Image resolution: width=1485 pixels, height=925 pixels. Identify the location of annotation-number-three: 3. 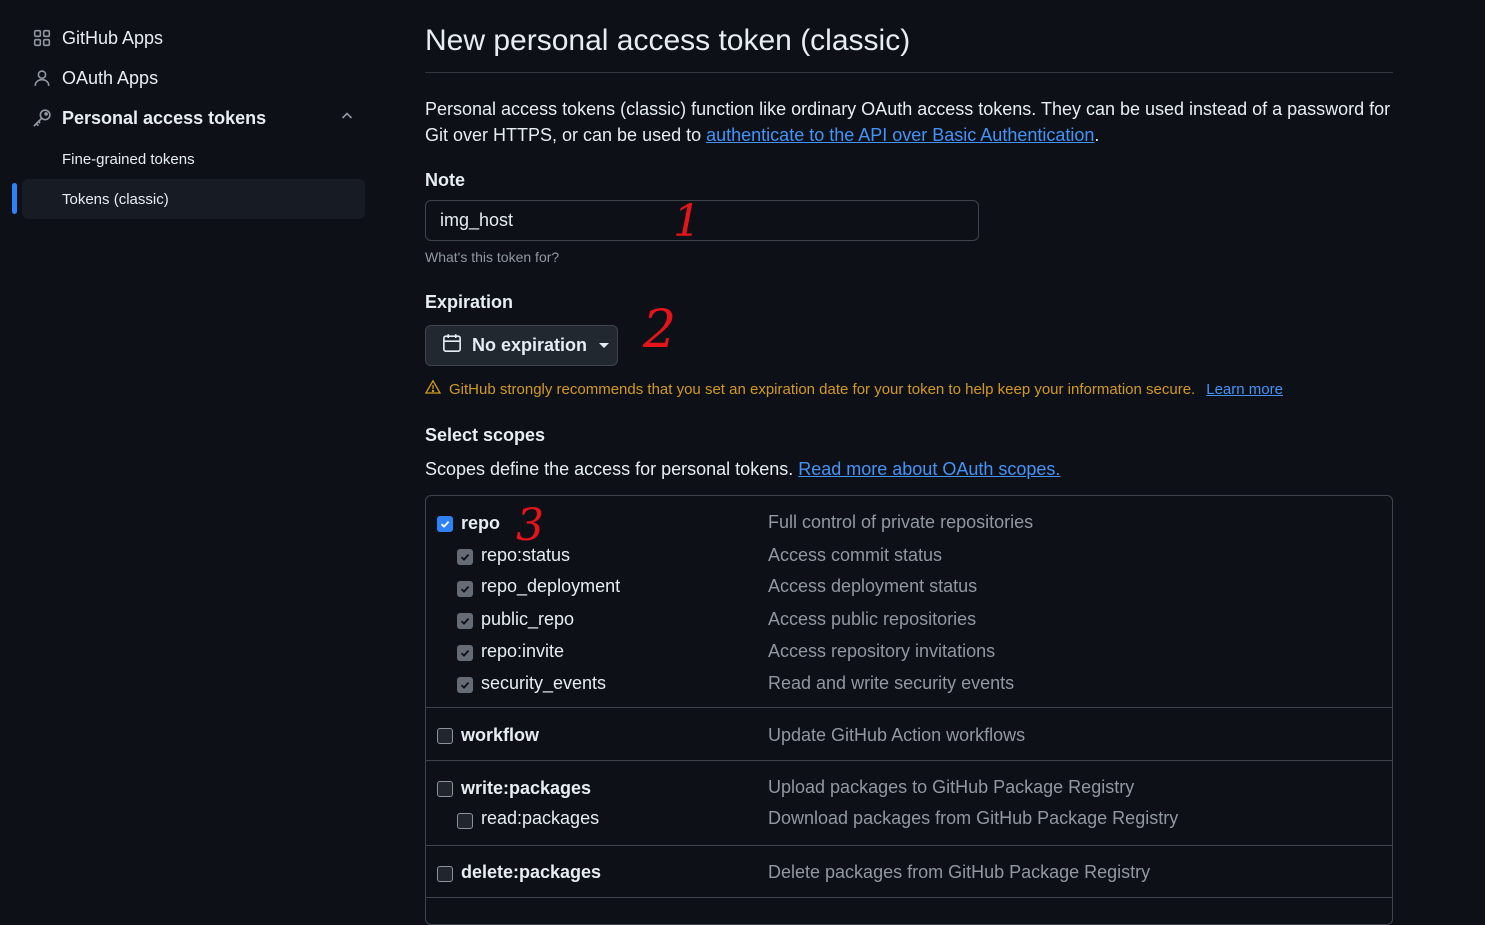
(530, 525).